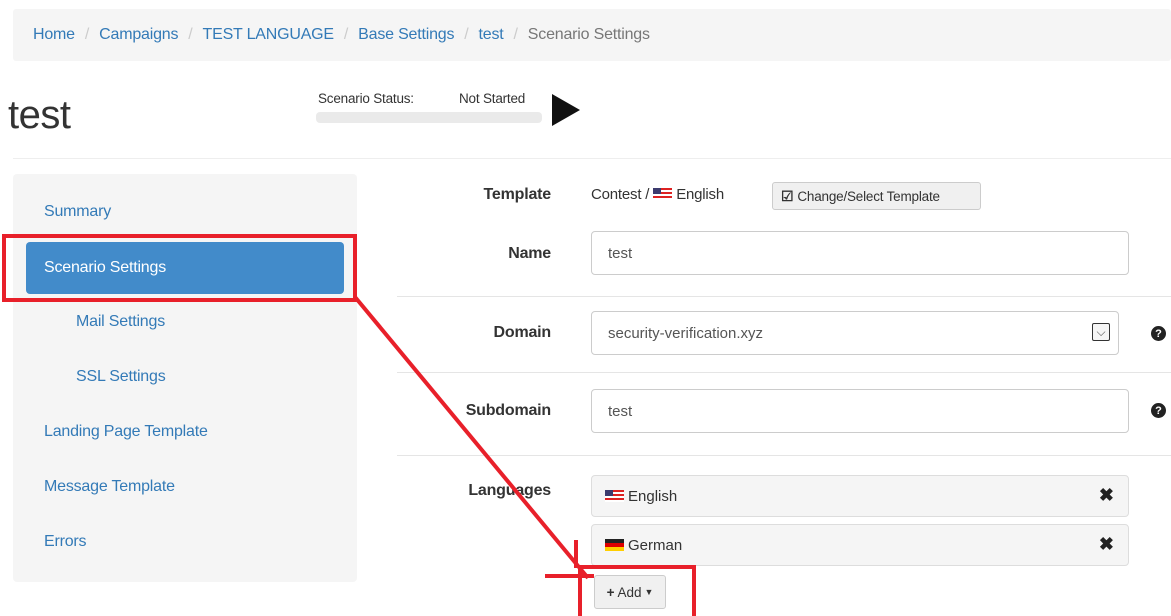  Describe the element at coordinates (185, 268) in the screenshot. I see `sidebar-item-scenario-settings: Scenario Settings` at that location.